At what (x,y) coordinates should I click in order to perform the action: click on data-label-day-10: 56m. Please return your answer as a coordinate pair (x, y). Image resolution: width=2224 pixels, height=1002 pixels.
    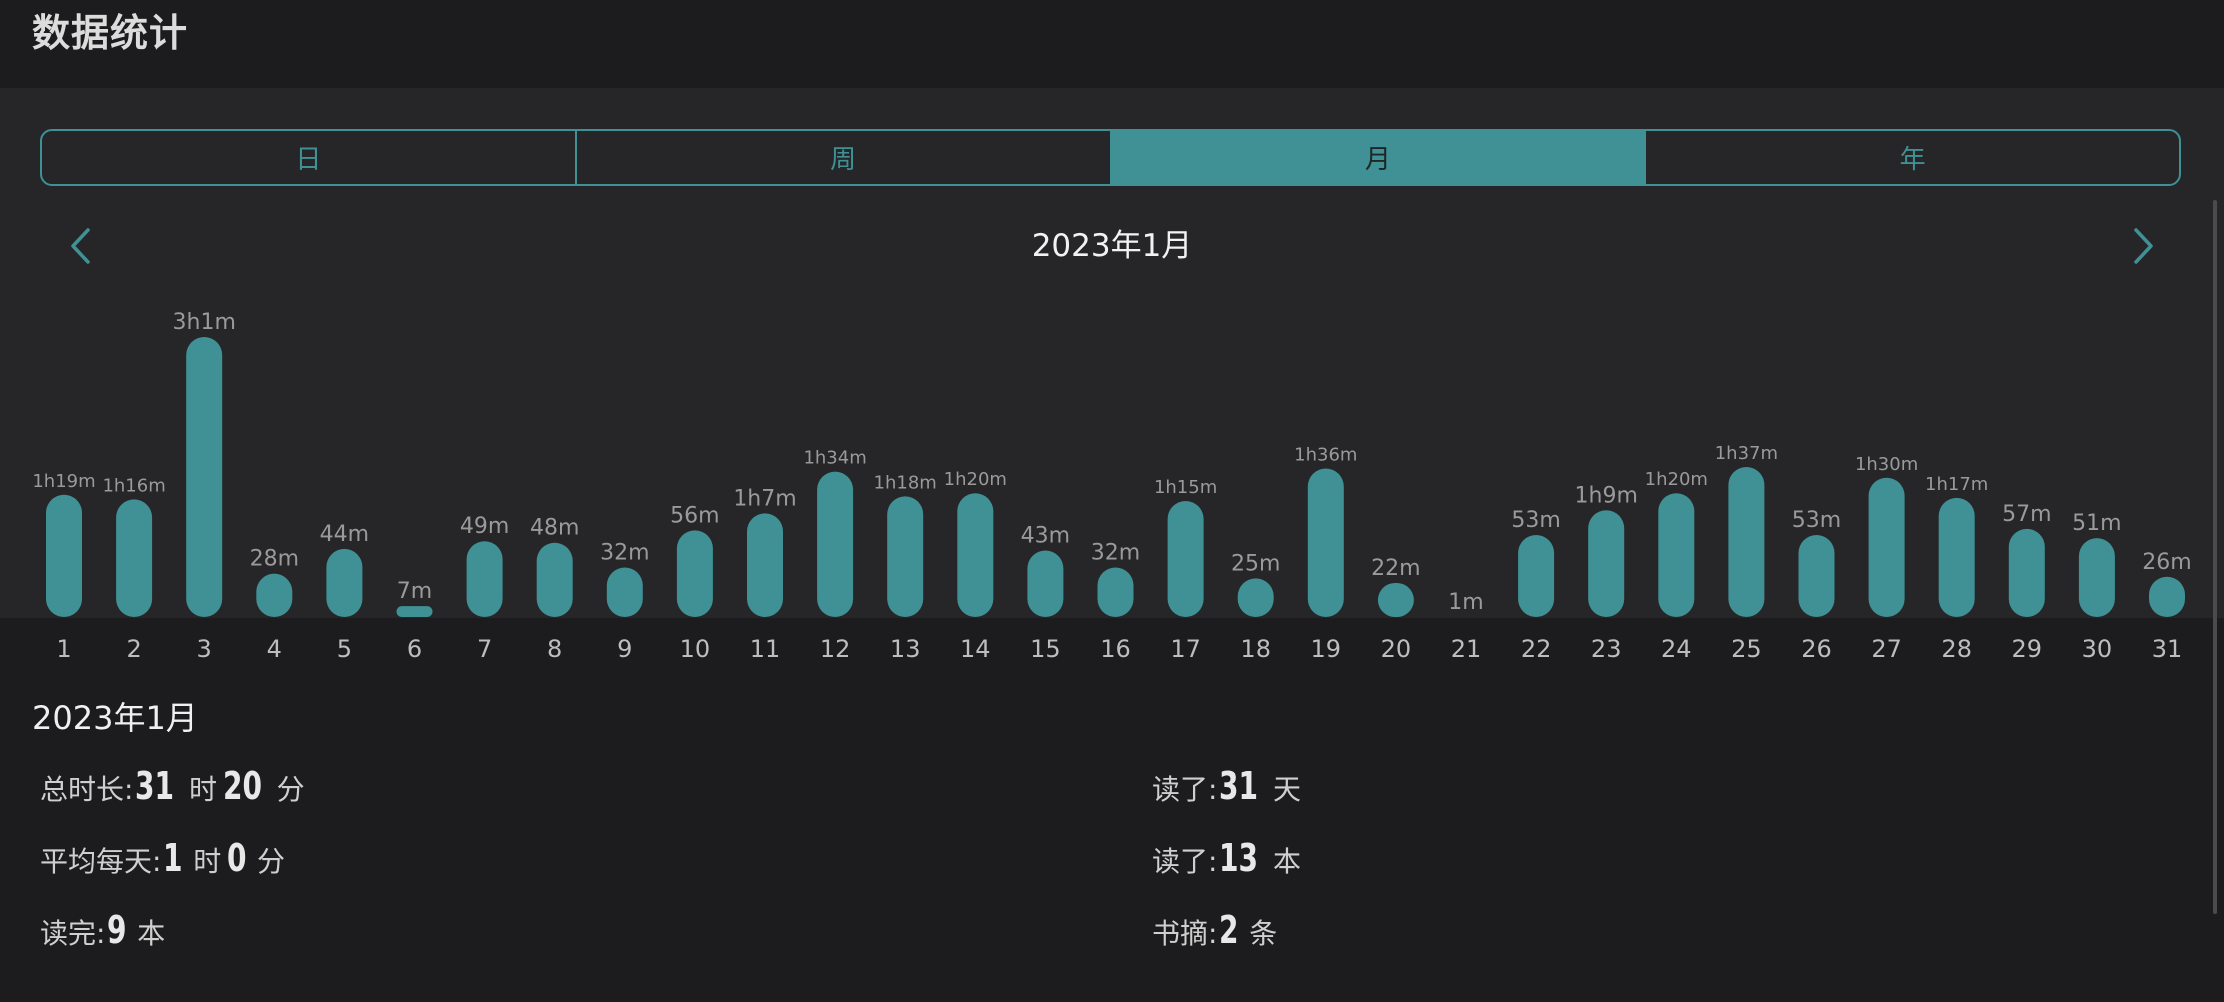
    Looking at the image, I should click on (694, 515).